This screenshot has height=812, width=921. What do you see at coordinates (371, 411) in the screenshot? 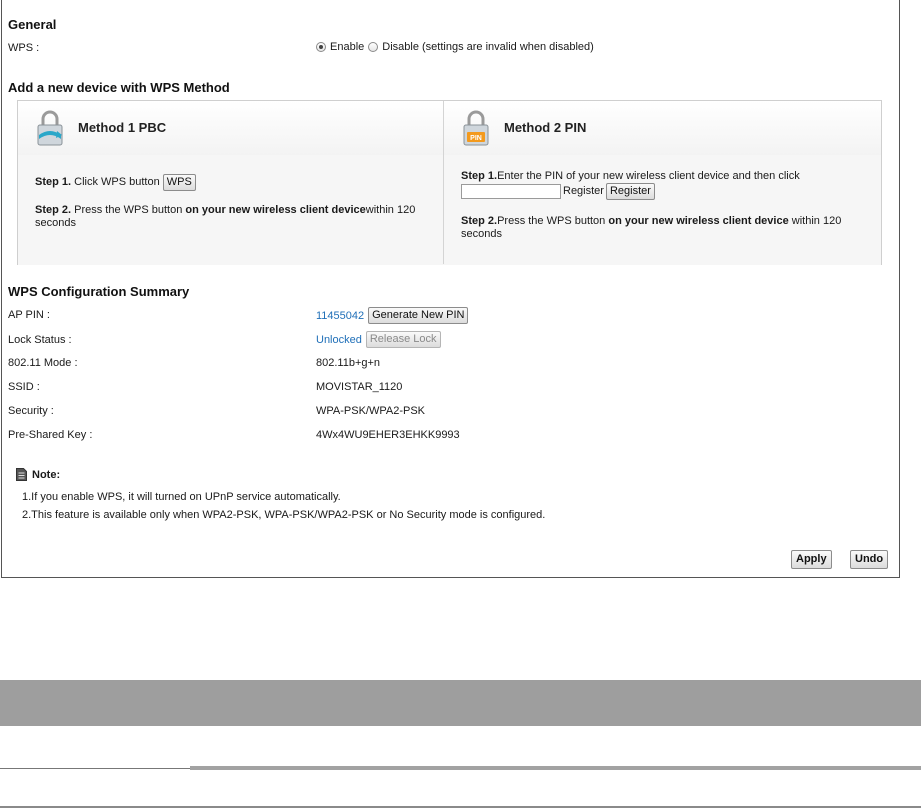
I see `security-value: WPA-PSK/WPA2-PSK` at bounding box center [371, 411].